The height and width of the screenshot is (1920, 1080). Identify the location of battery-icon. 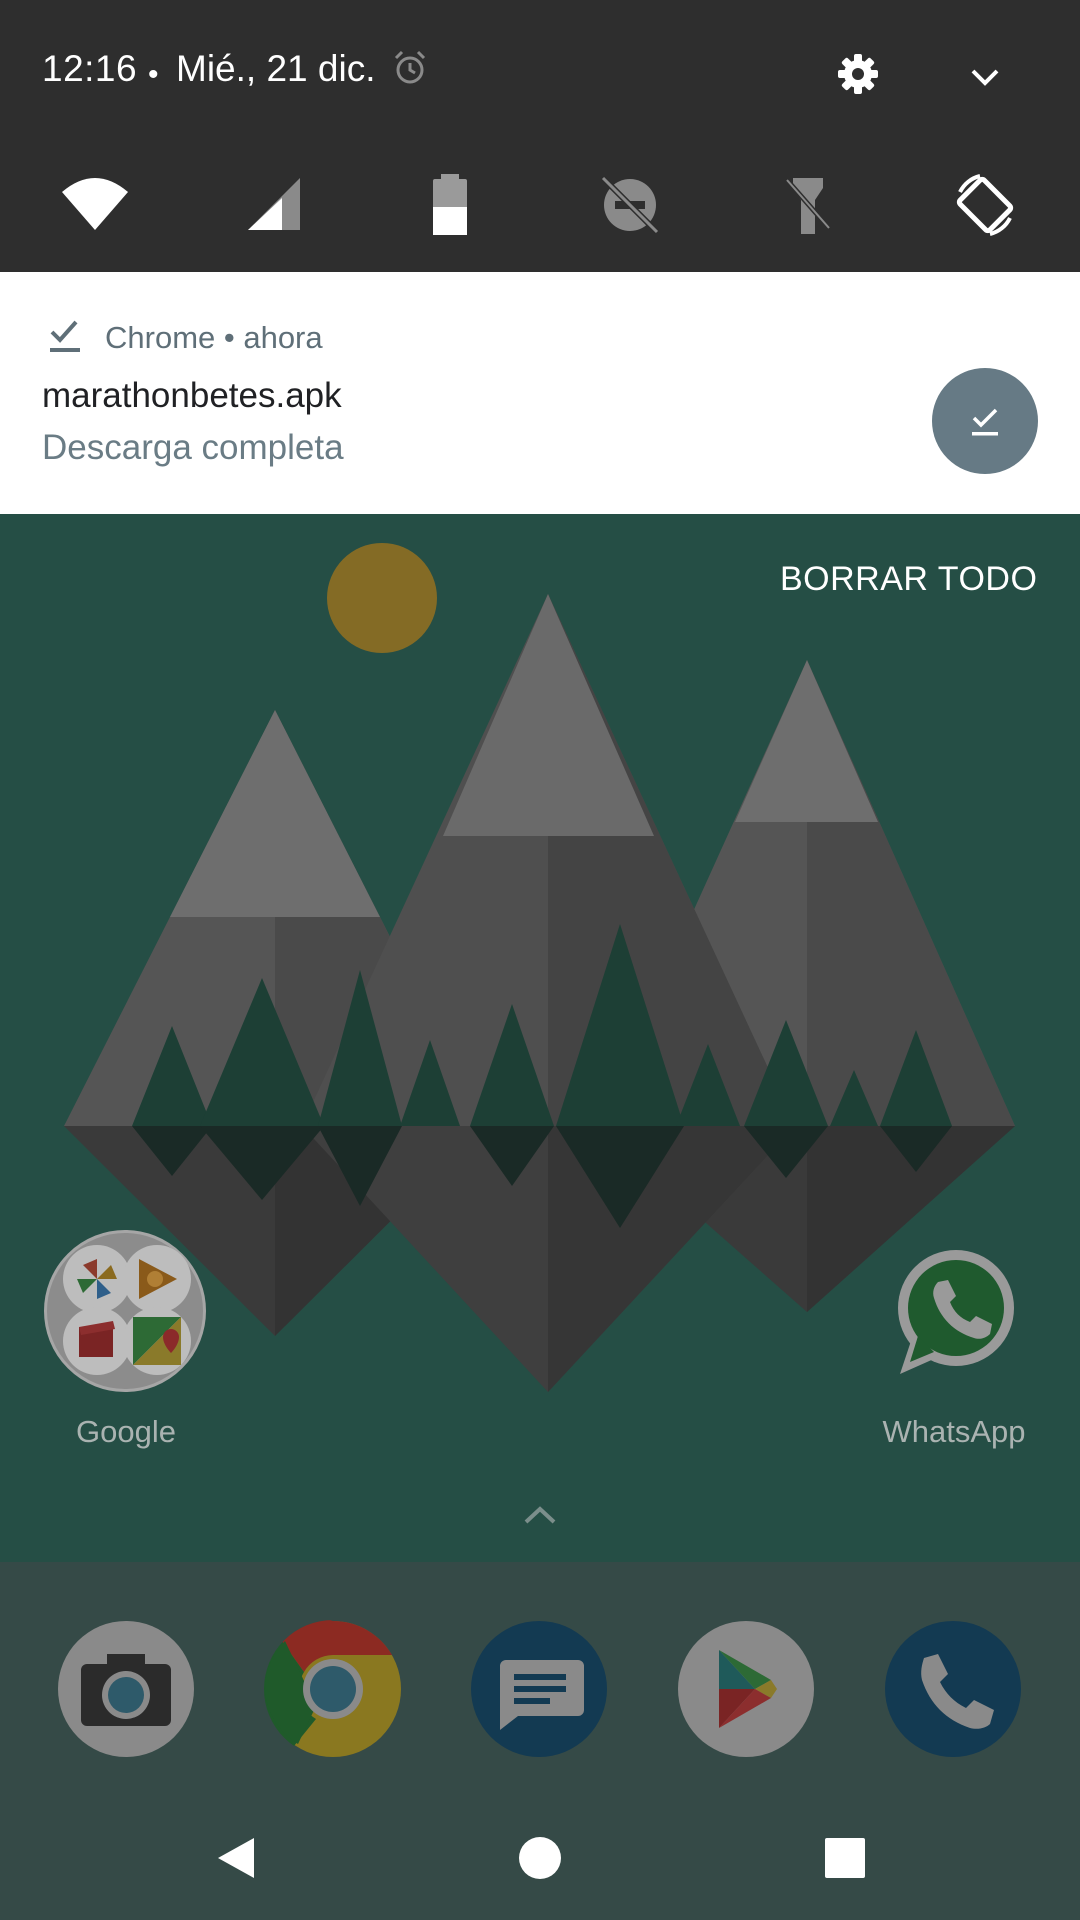
(450, 205).